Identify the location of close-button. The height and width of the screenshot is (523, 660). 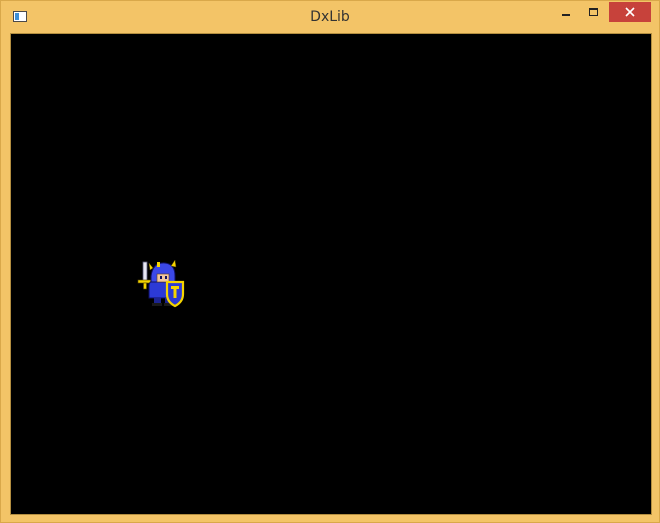
(630, 12).